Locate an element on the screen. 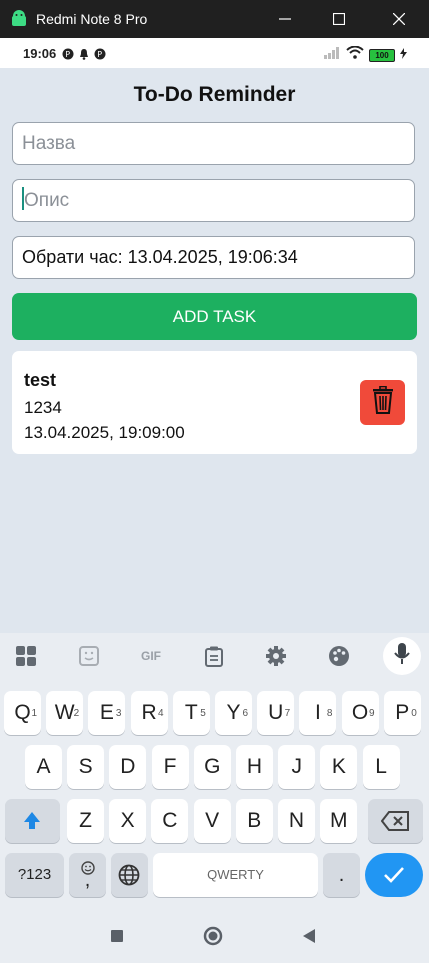 Image resolution: width=429 pixels, height=963 pixels. key-q: Q1 is located at coordinates (22, 713).